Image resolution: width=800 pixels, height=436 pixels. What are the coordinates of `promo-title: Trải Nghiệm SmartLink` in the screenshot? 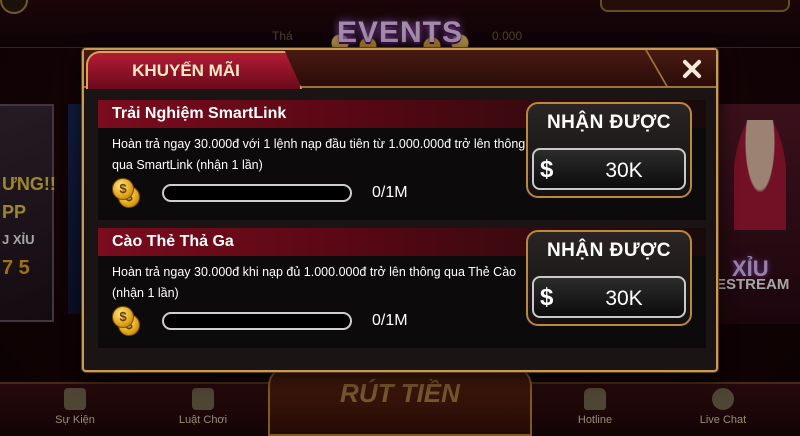 It's located at (199, 113).